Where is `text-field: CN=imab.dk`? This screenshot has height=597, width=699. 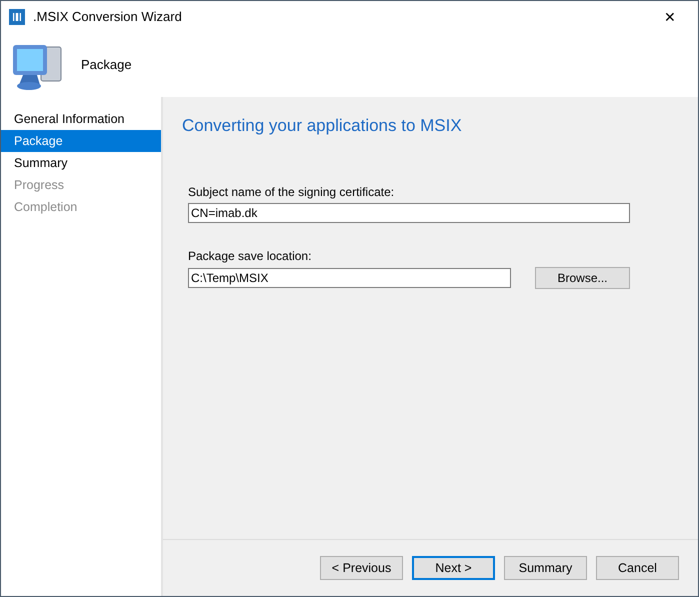
text-field: CN=imab.dk is located at coordinates (409, 212).